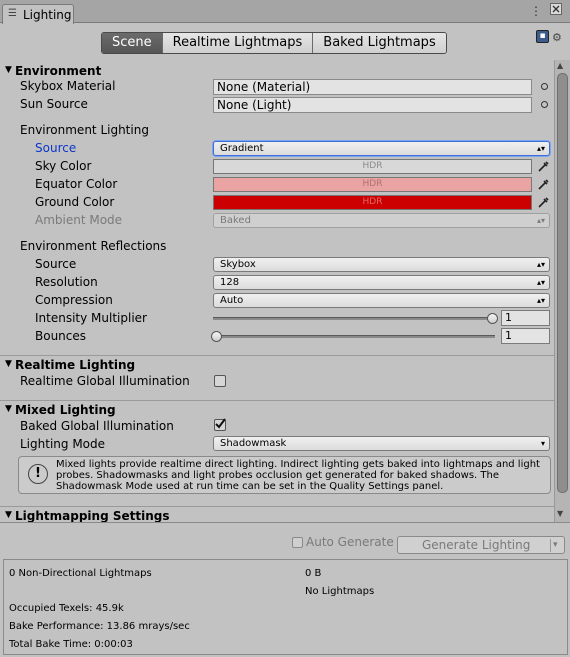 Image resolution: width=570 pixels, height=657 pixels. What do you see at coordinates (313, 573) in the screenshot?
I see `lightmap-size: 0 B` at bounding box center [313, 573].